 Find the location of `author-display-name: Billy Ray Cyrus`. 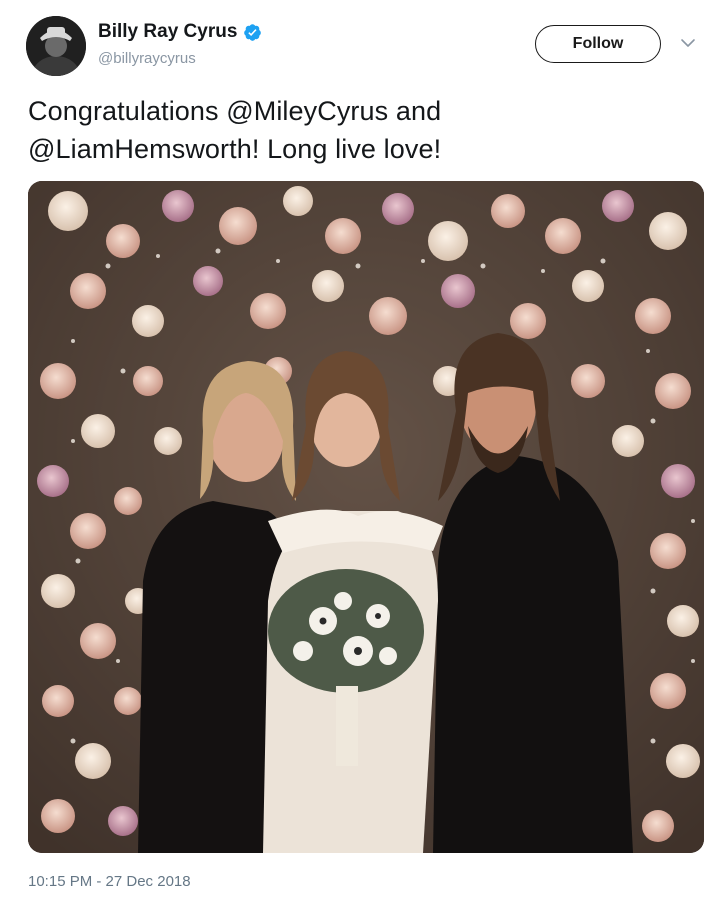

author-display-name: Billy Ray Cyrus is located at coordinates (167, 32).